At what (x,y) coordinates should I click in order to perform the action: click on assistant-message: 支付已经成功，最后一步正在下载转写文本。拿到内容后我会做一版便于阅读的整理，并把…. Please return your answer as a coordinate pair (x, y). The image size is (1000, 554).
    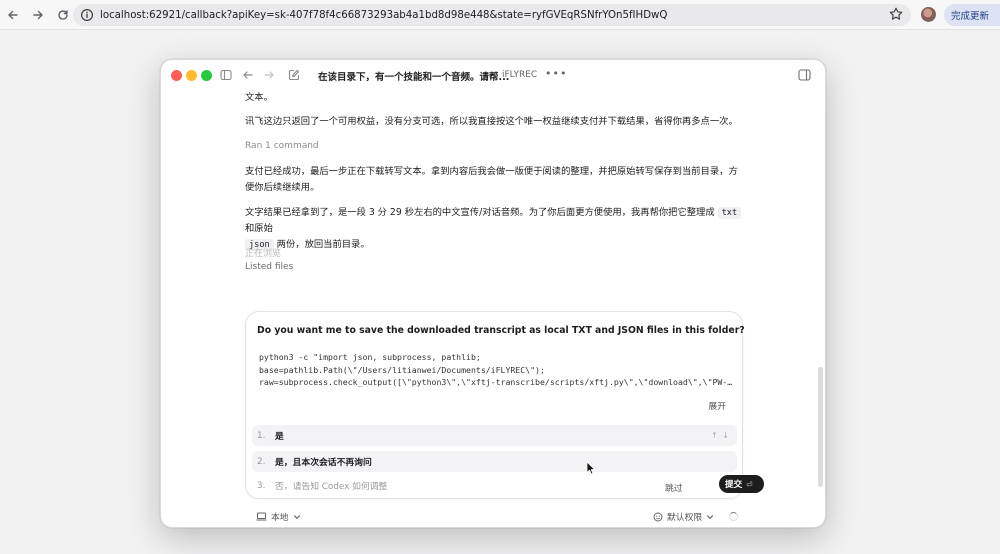
    Looking at the image, I should click on (491, 179).